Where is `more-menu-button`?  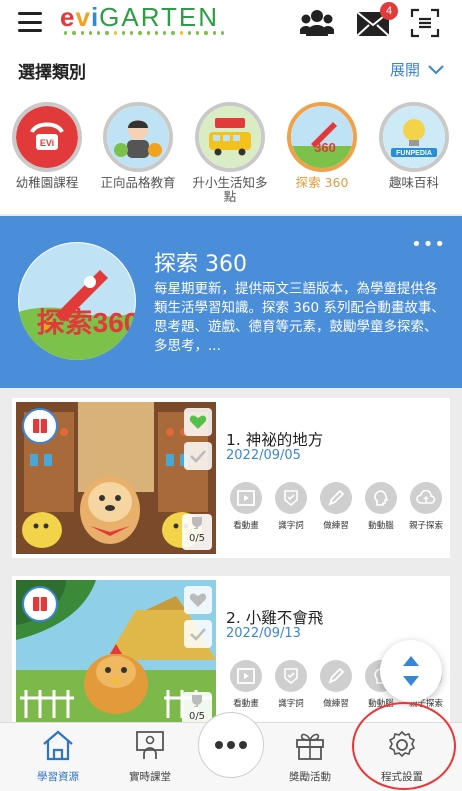
more-menu-button is located at coordinates (231, 745).